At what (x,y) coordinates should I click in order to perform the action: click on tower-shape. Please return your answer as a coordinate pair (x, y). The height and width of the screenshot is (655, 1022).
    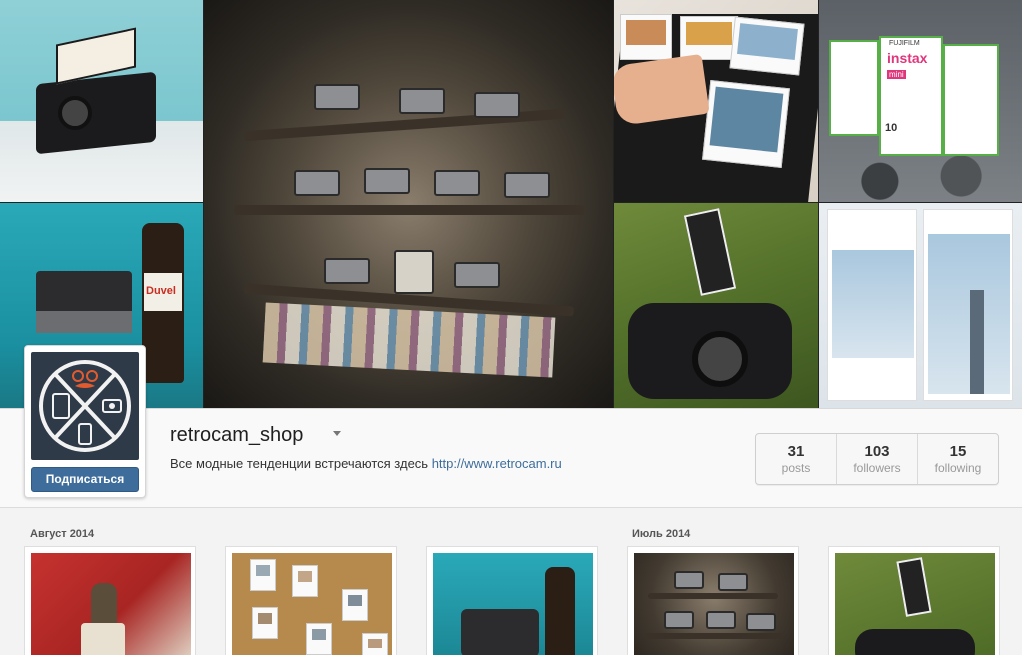
    Looking at the image, I should click on (977, 342).